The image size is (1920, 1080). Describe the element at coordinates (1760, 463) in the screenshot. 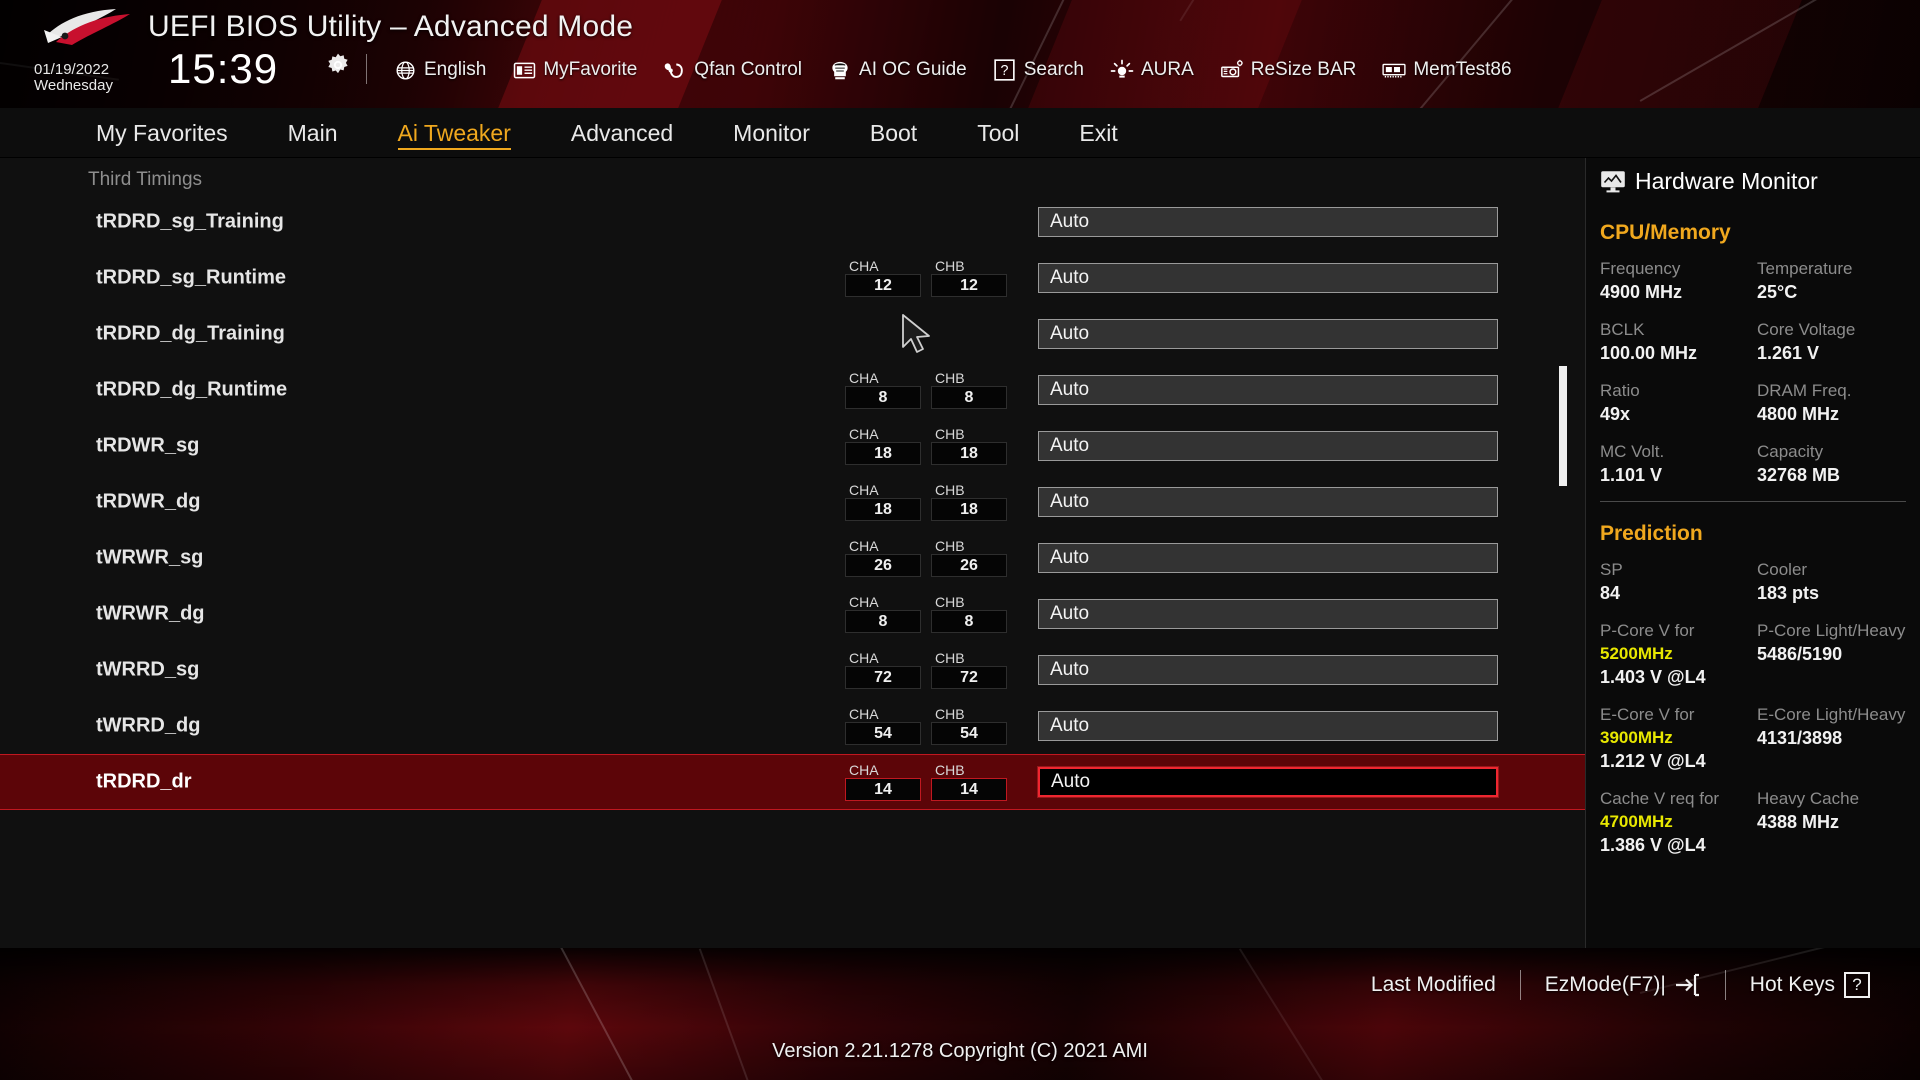

I see `sidebar-metric-pair: MC Volt. 1.101 V Capacity 32768 MB` at that location.